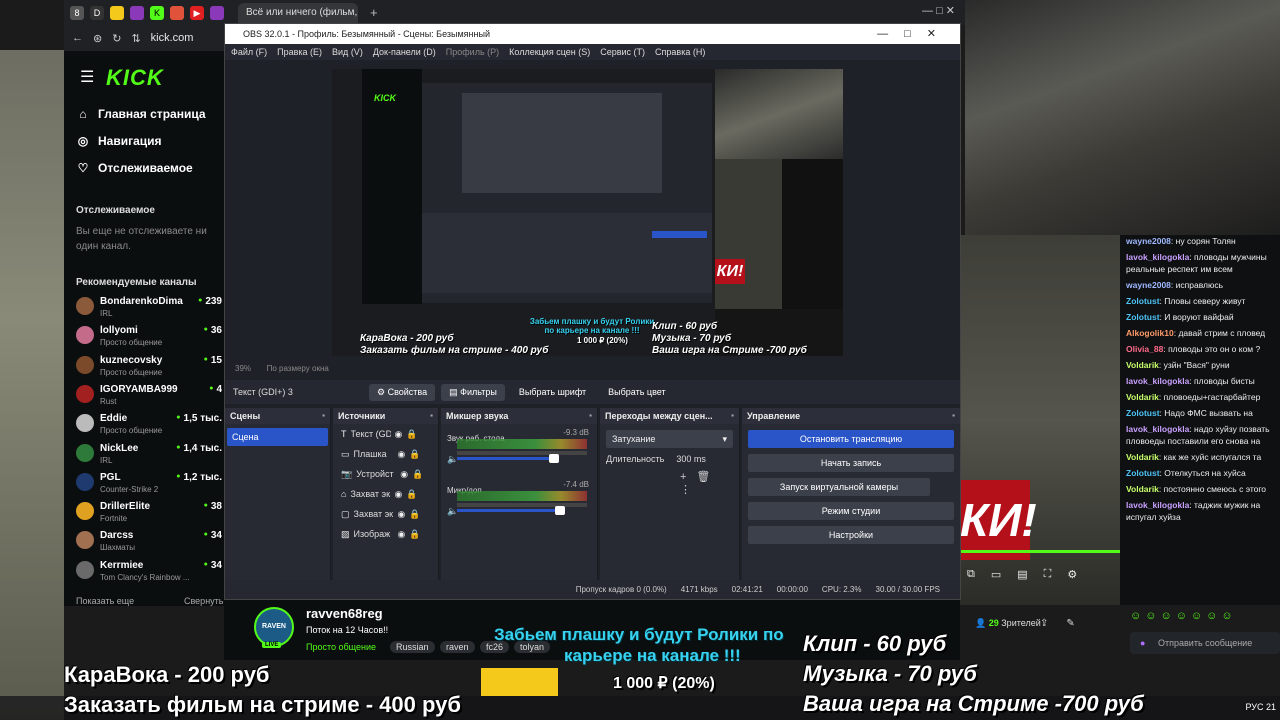 The image size is (1280, 720). What do you see at coordinates (135, 38) in the screenshot?
I see `site-settings-icon: ⇅` at bounding box center [135, 38].